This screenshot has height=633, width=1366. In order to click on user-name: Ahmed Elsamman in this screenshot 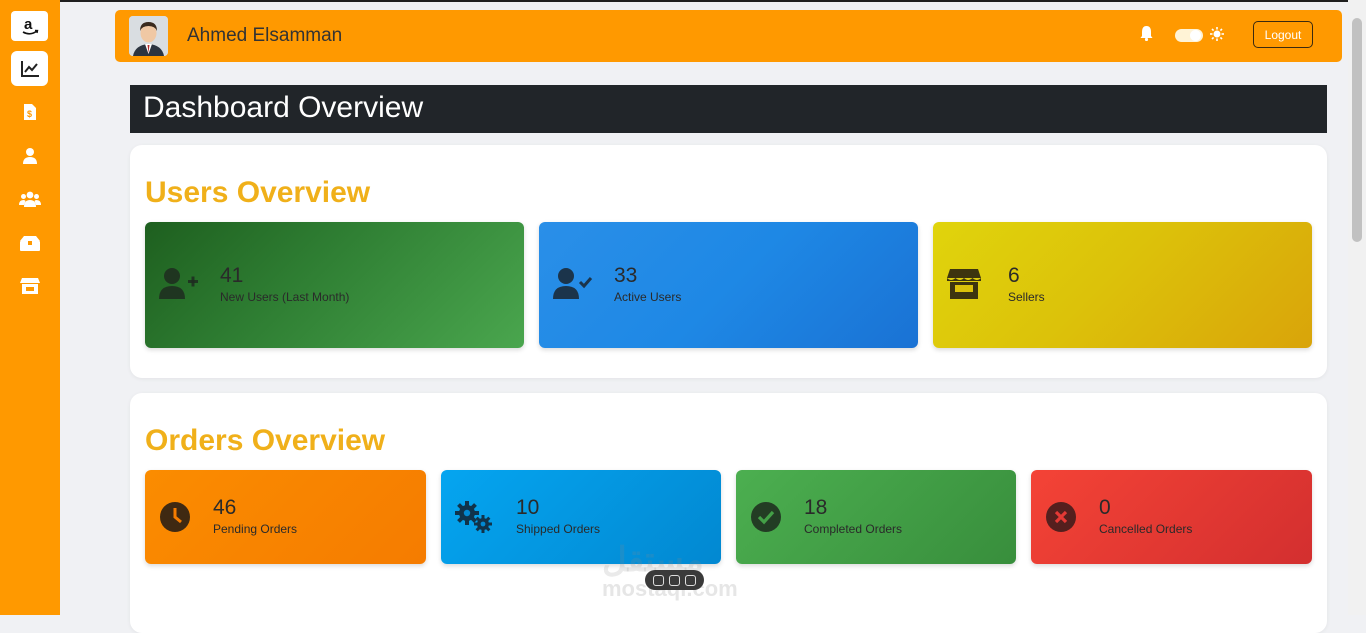, I will do `click(265, 35)`.